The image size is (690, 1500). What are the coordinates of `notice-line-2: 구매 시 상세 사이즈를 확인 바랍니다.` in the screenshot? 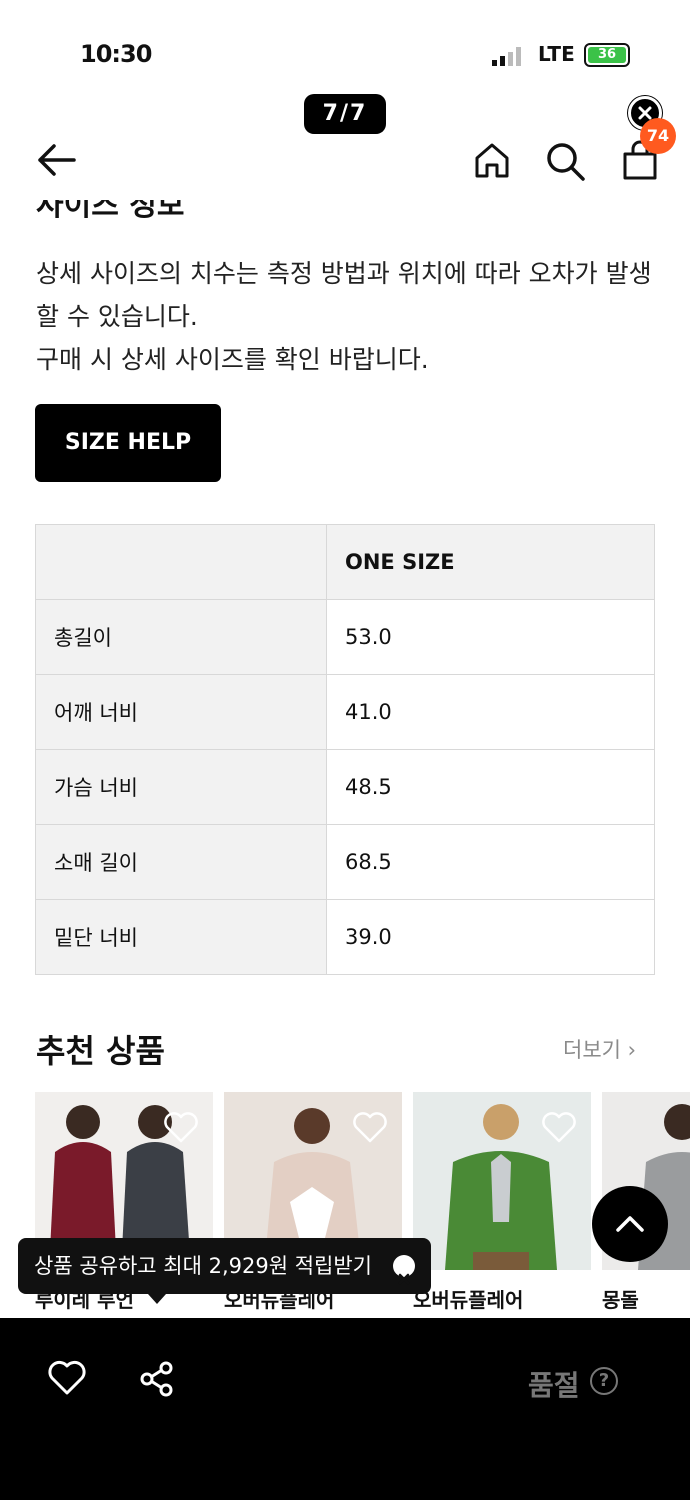 It's located at (232, 359).